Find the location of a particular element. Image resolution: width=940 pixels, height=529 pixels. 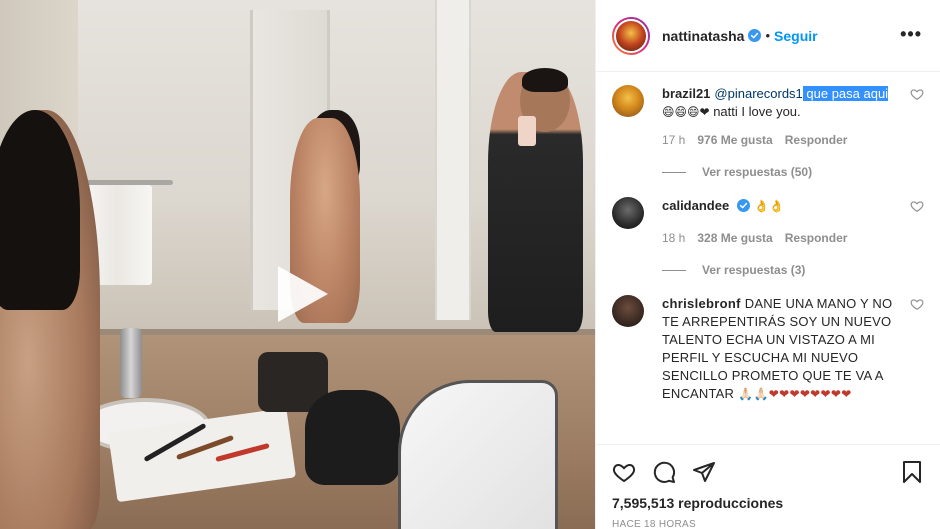

comment-likes: 328 Me gusta is located at coordinates (734, 238).